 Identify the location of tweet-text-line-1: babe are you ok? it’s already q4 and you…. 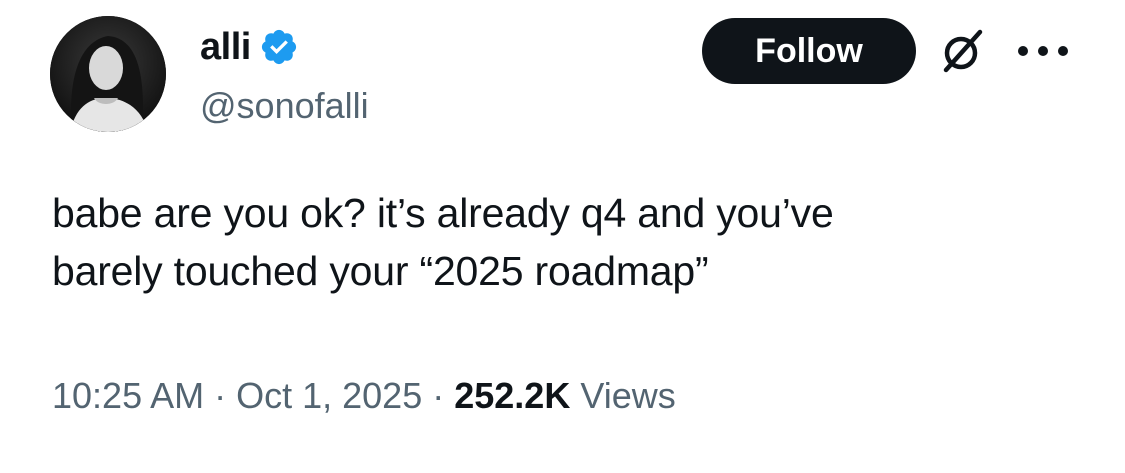
(443, 213).